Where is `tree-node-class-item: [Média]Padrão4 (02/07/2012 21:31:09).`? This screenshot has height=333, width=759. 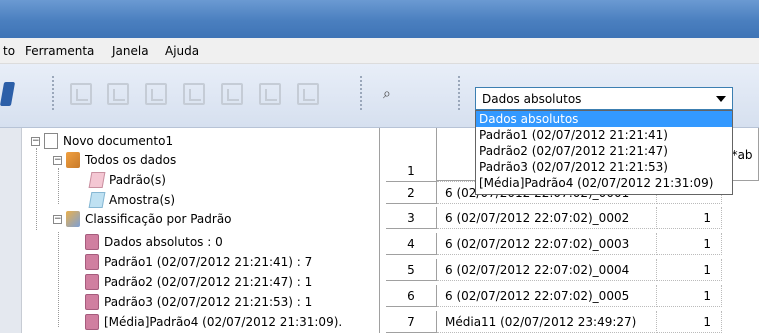 tree-node-class-item: [Média]Padrão4 (02/07/2012 21:31:09). is located at coordinates (213, 322).